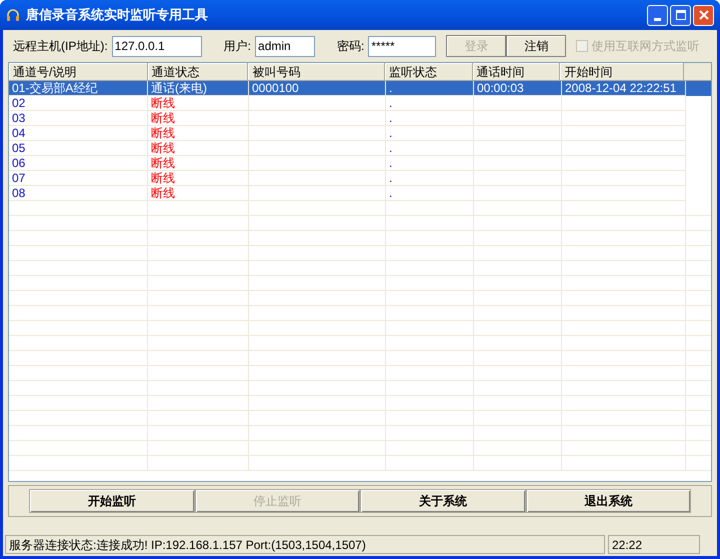 The image size is (720, 559). I want to click on close-button, so click(703, 15).